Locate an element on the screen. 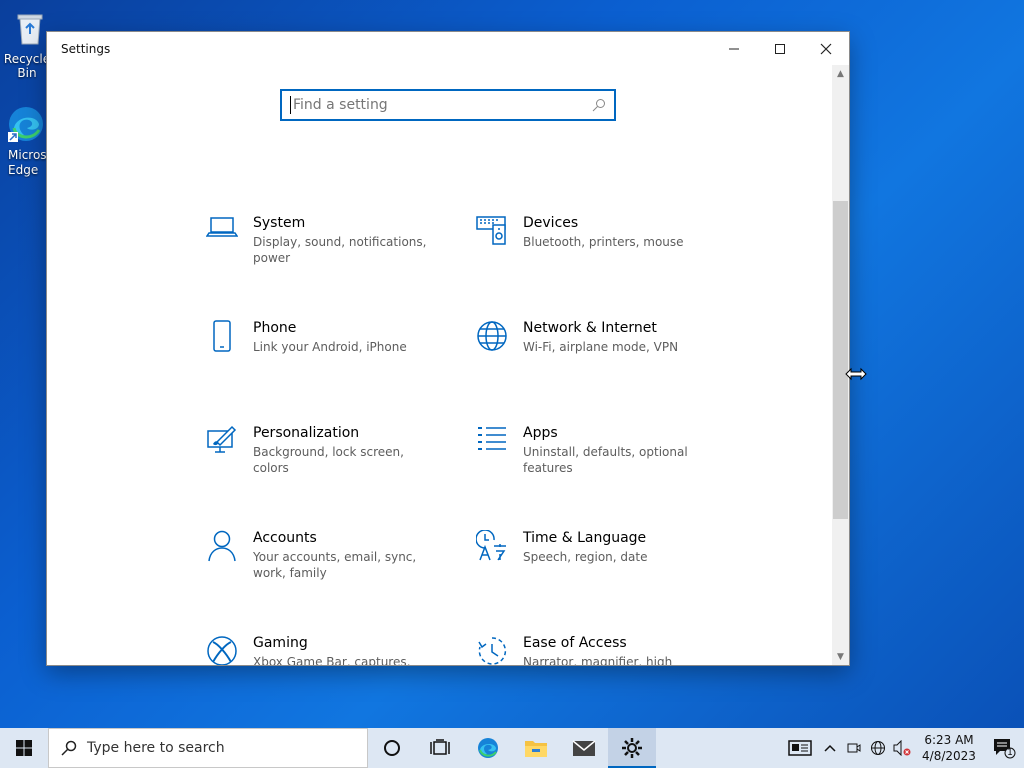 This screenshot has height=768, width=1024. settings-tile-time-language: Time & Language Speech, region, date is located at coordinates (592, 575).